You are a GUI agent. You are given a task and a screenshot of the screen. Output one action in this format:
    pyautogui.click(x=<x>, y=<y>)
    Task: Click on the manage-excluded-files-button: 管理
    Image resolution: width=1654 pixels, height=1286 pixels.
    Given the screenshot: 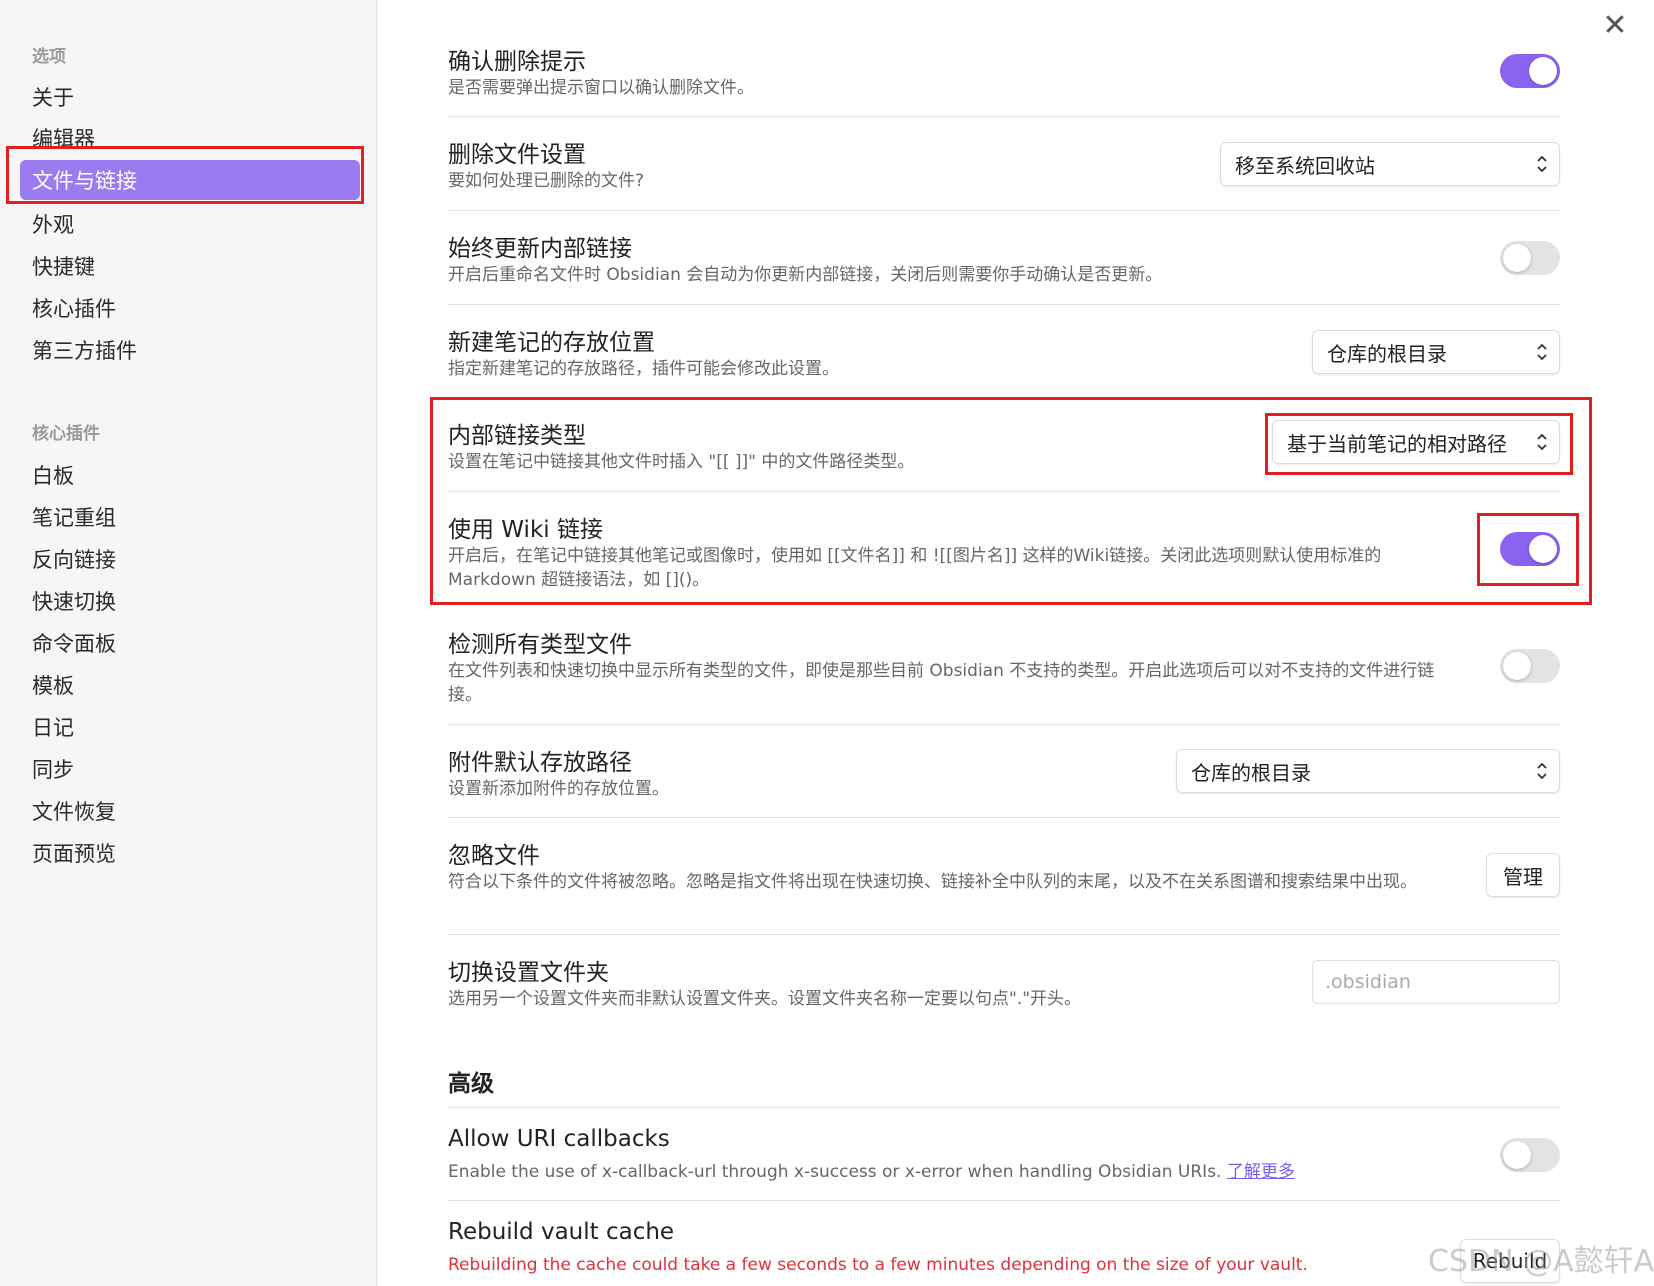 What is the action you would take?
    pyautogui.click(x=1523, y=875)
    